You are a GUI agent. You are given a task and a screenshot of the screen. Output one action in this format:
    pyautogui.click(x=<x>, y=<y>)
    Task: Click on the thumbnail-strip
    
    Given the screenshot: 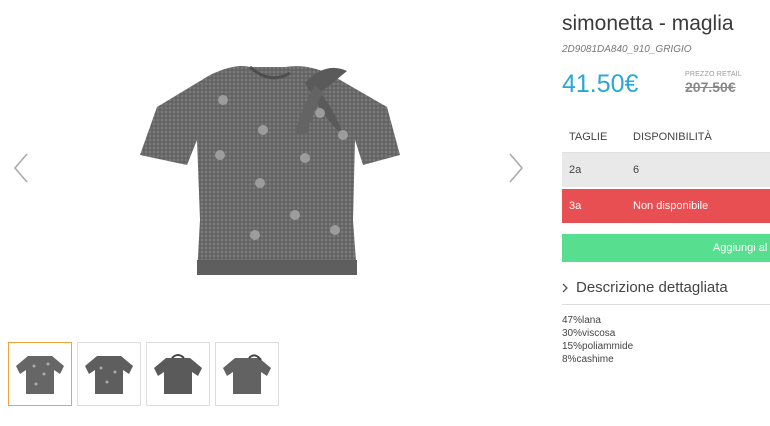 What is the action you would take?
    pyautogui.click(x=143, y=374)
    